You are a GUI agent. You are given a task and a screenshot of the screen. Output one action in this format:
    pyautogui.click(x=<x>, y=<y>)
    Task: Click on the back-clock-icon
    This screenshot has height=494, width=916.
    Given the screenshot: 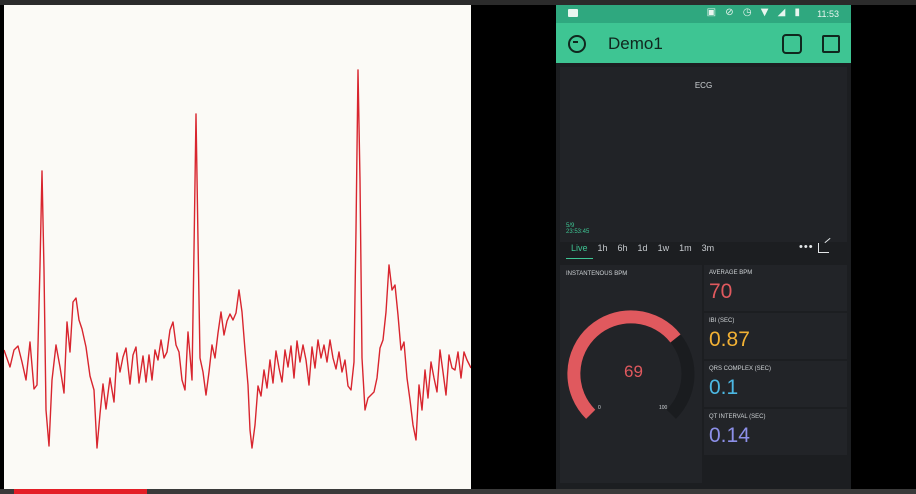 What is the action you would take?
    pyautogui.click(x=577, y=44)
    